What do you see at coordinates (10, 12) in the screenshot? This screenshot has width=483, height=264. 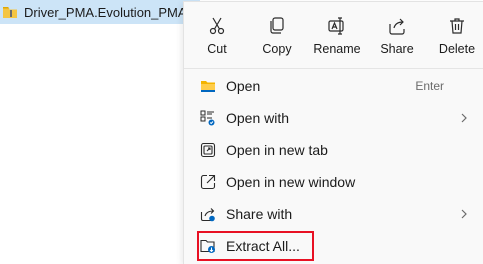 I see `zip-folder-icon` at bounding box center [10, 12].